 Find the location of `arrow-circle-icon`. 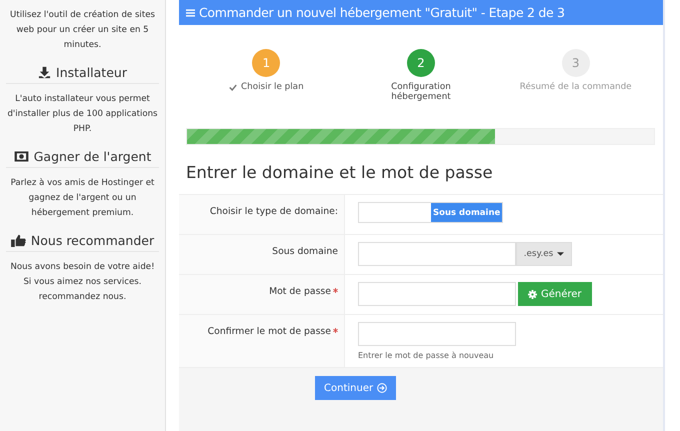

arrow-circle-icon is located at coordinates (382, 388).